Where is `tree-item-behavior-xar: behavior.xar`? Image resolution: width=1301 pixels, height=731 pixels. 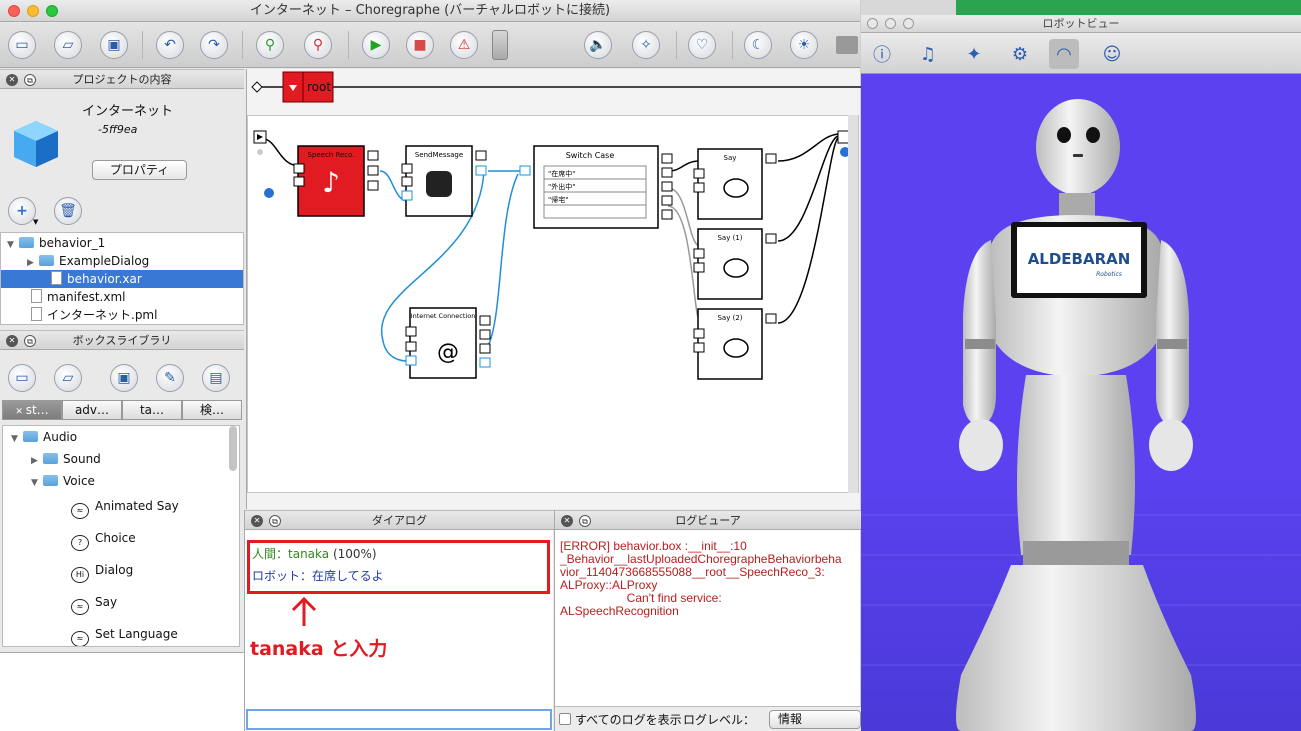
tree-item-behavior-xar: behavior.xar is located at coordinates (122, 279).